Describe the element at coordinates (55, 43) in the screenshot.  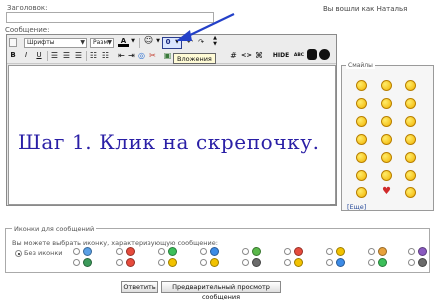
I see `font-family-select: Шрифты ▼` at that location.